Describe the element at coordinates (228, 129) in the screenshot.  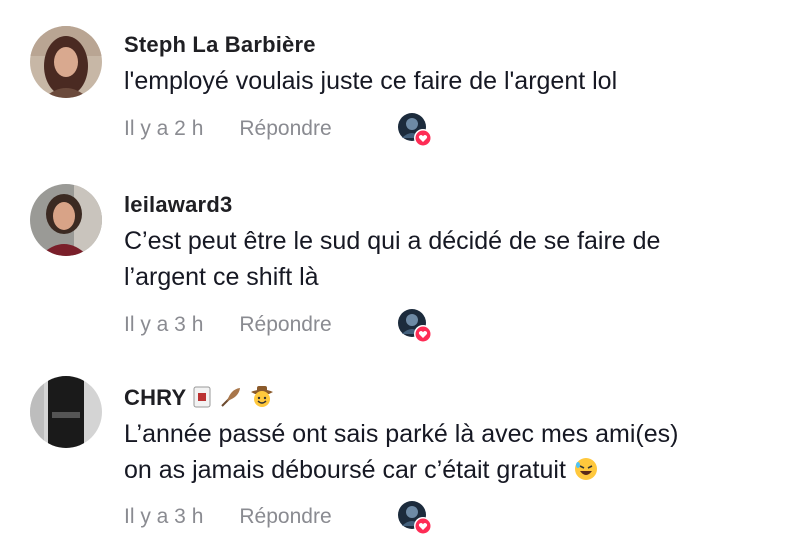
I see `comment-meta: Il y a 2 h Répondre` at that location.